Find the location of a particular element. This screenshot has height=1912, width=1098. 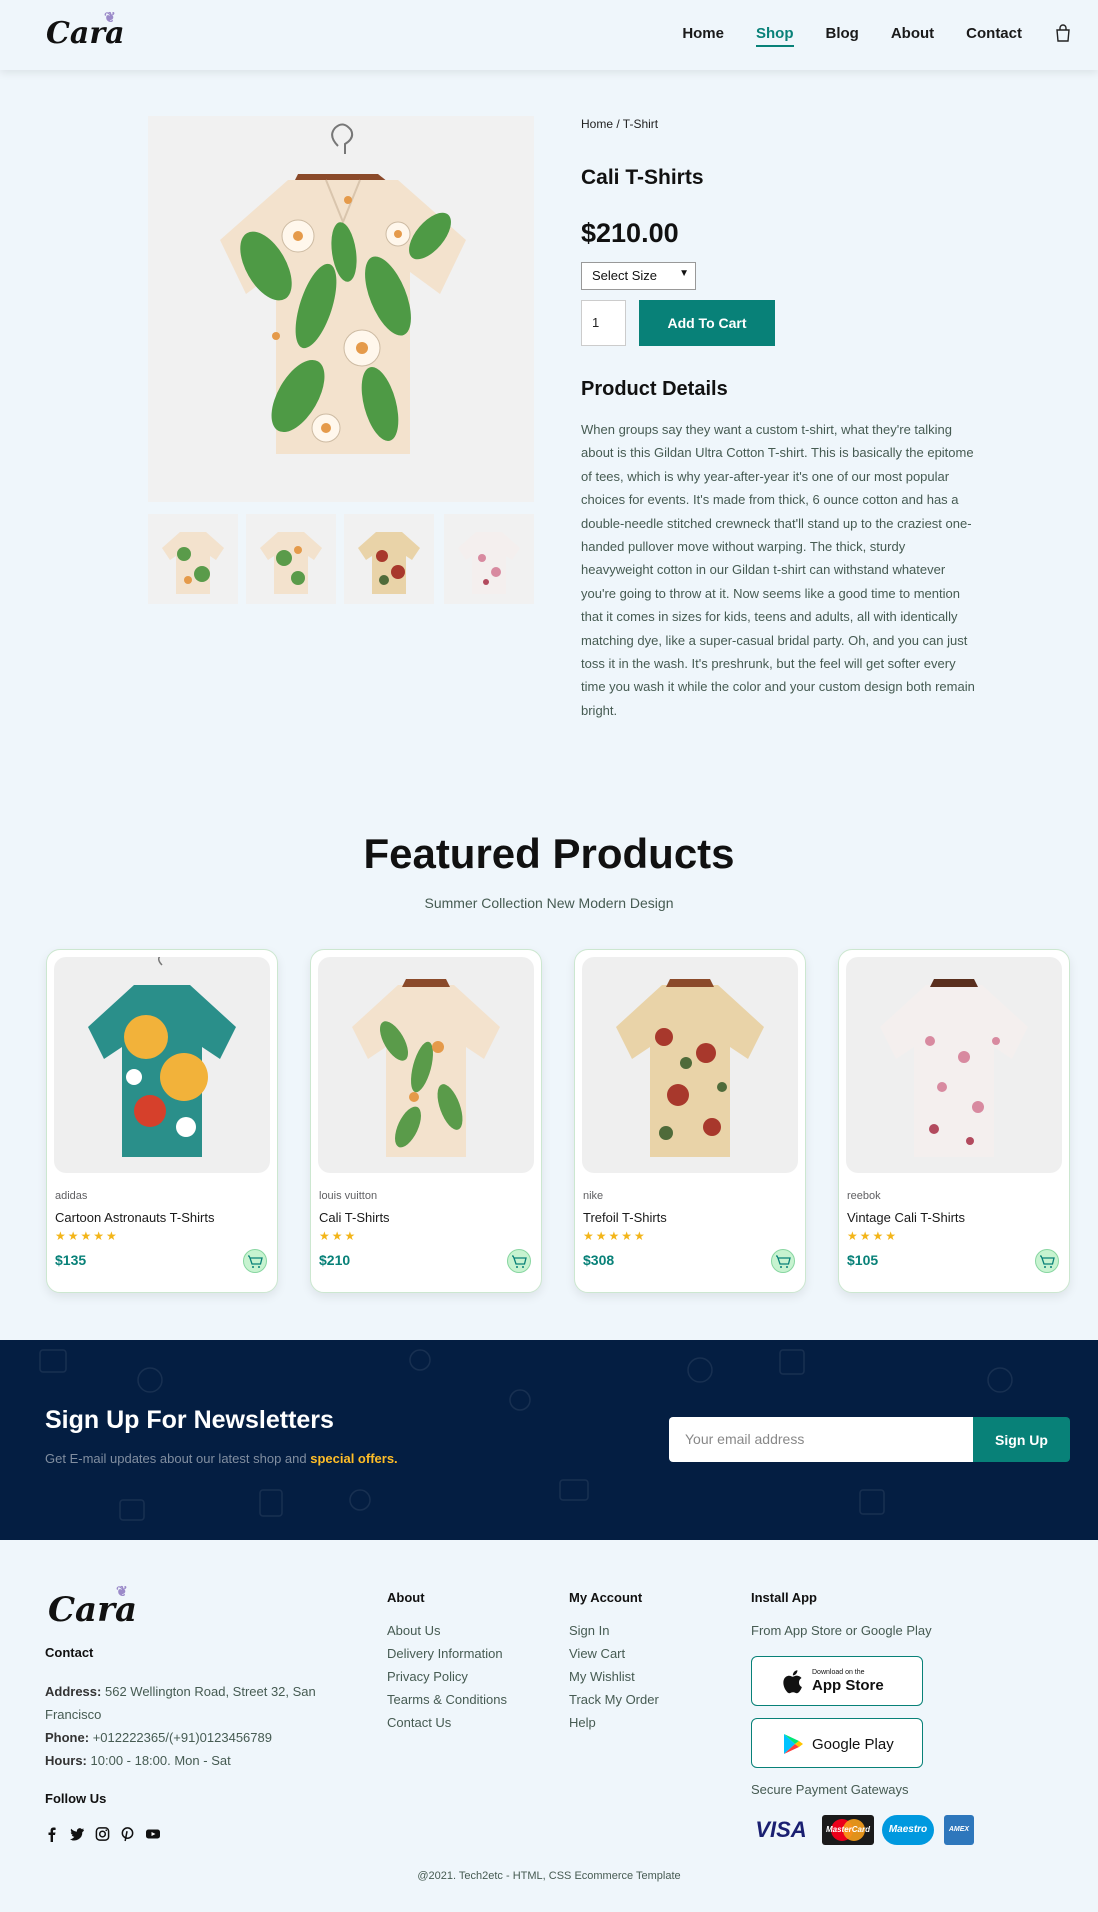

hours-line: Hours: 10:00 - 18:00. Mon - Sat is located at coordinates (138, 1760).